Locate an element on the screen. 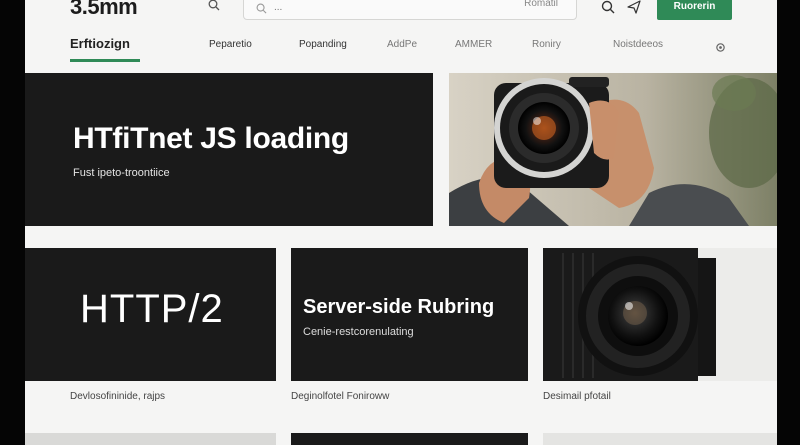 This screenshot has width=800, height=445. nav-item-4: AMMER is located at coordinates (473, 44).